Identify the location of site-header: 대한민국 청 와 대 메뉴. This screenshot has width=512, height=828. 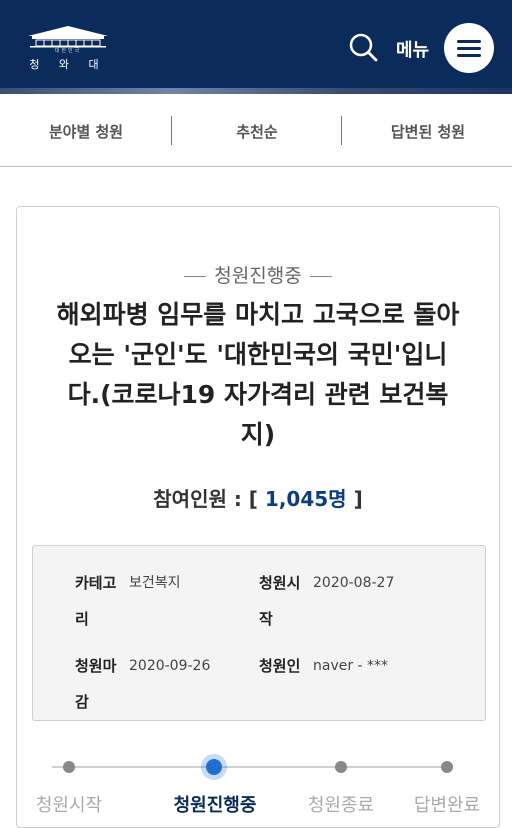
(256, 46).